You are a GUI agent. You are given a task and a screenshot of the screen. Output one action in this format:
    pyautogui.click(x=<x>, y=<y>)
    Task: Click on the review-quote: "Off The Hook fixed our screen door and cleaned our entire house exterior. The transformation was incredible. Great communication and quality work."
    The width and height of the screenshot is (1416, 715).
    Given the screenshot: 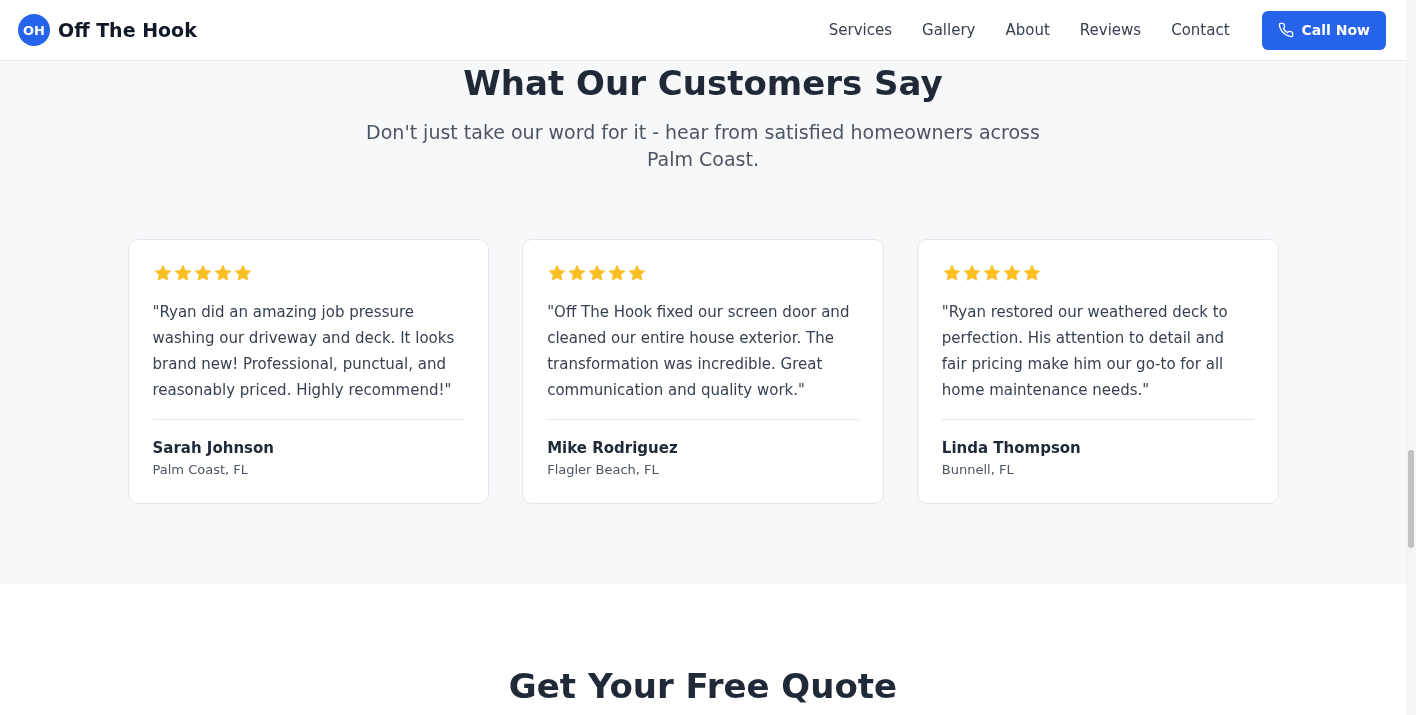 What is the action you would take?
    pyautogui.click(x=699, y=351)
    